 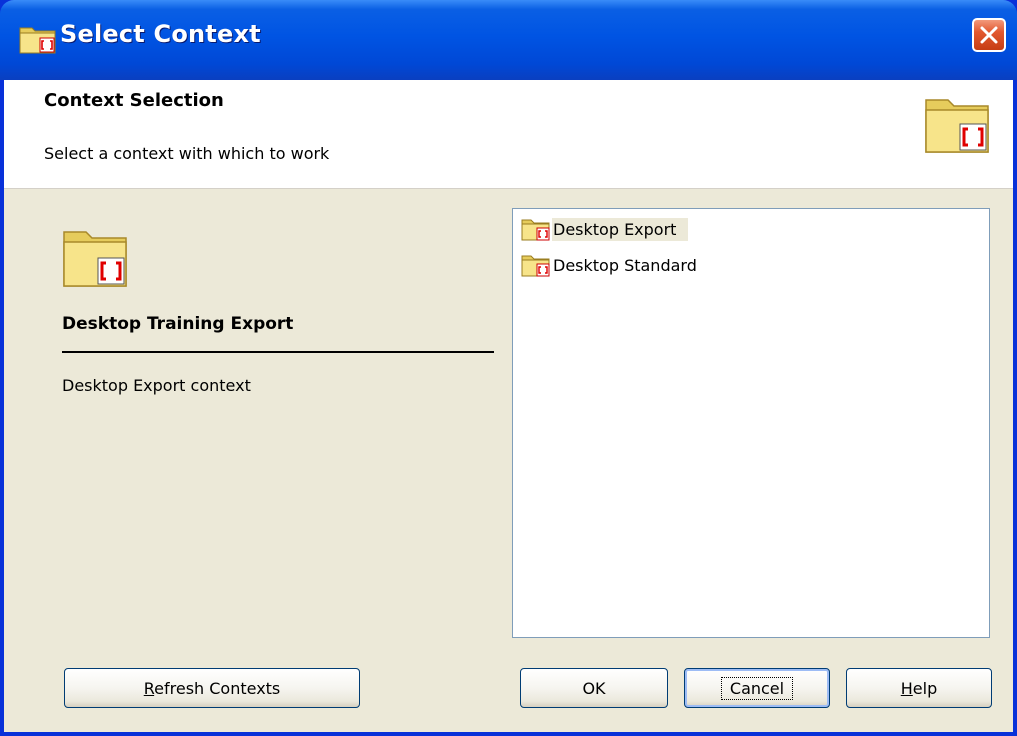 I want to click on list-item-desktop-export: Desktop Export, so click(x=605, y=229).